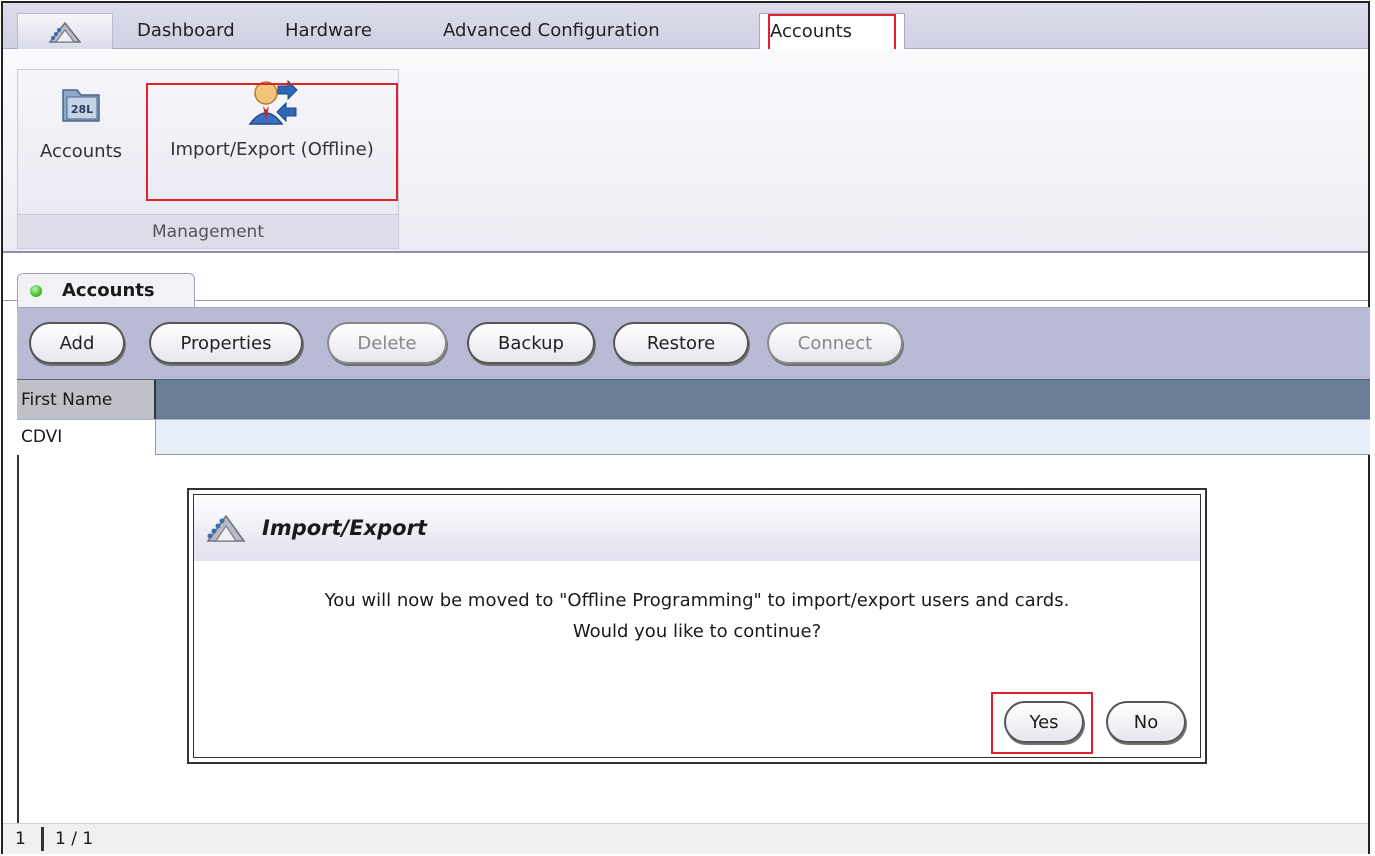 This screenshot has height=856, width=1375. What do you see at coordinates (36, 290) in the screenshot?
I see `status-led-icon` at bounding box center [36, 290].